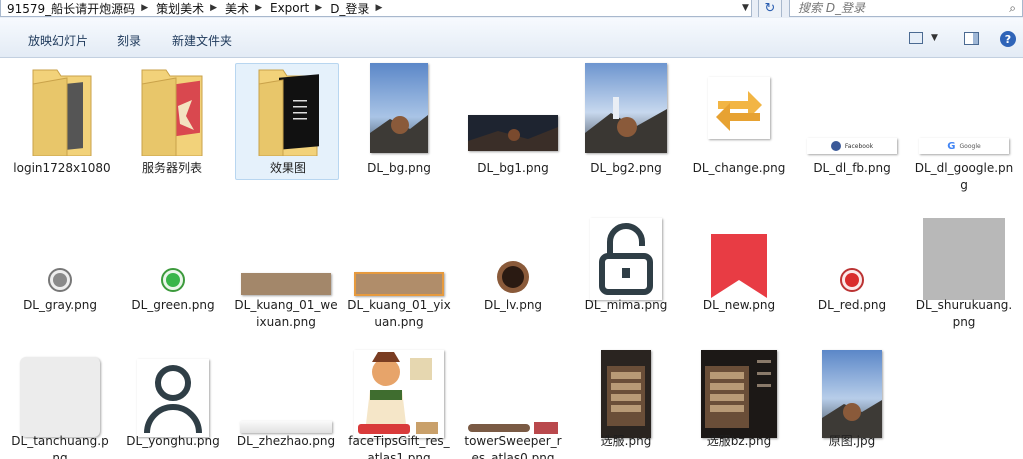  Describe the element at coordinates (60, 446) in the screenshot. I see `file-name: DL_tanchuang.png` at that location.